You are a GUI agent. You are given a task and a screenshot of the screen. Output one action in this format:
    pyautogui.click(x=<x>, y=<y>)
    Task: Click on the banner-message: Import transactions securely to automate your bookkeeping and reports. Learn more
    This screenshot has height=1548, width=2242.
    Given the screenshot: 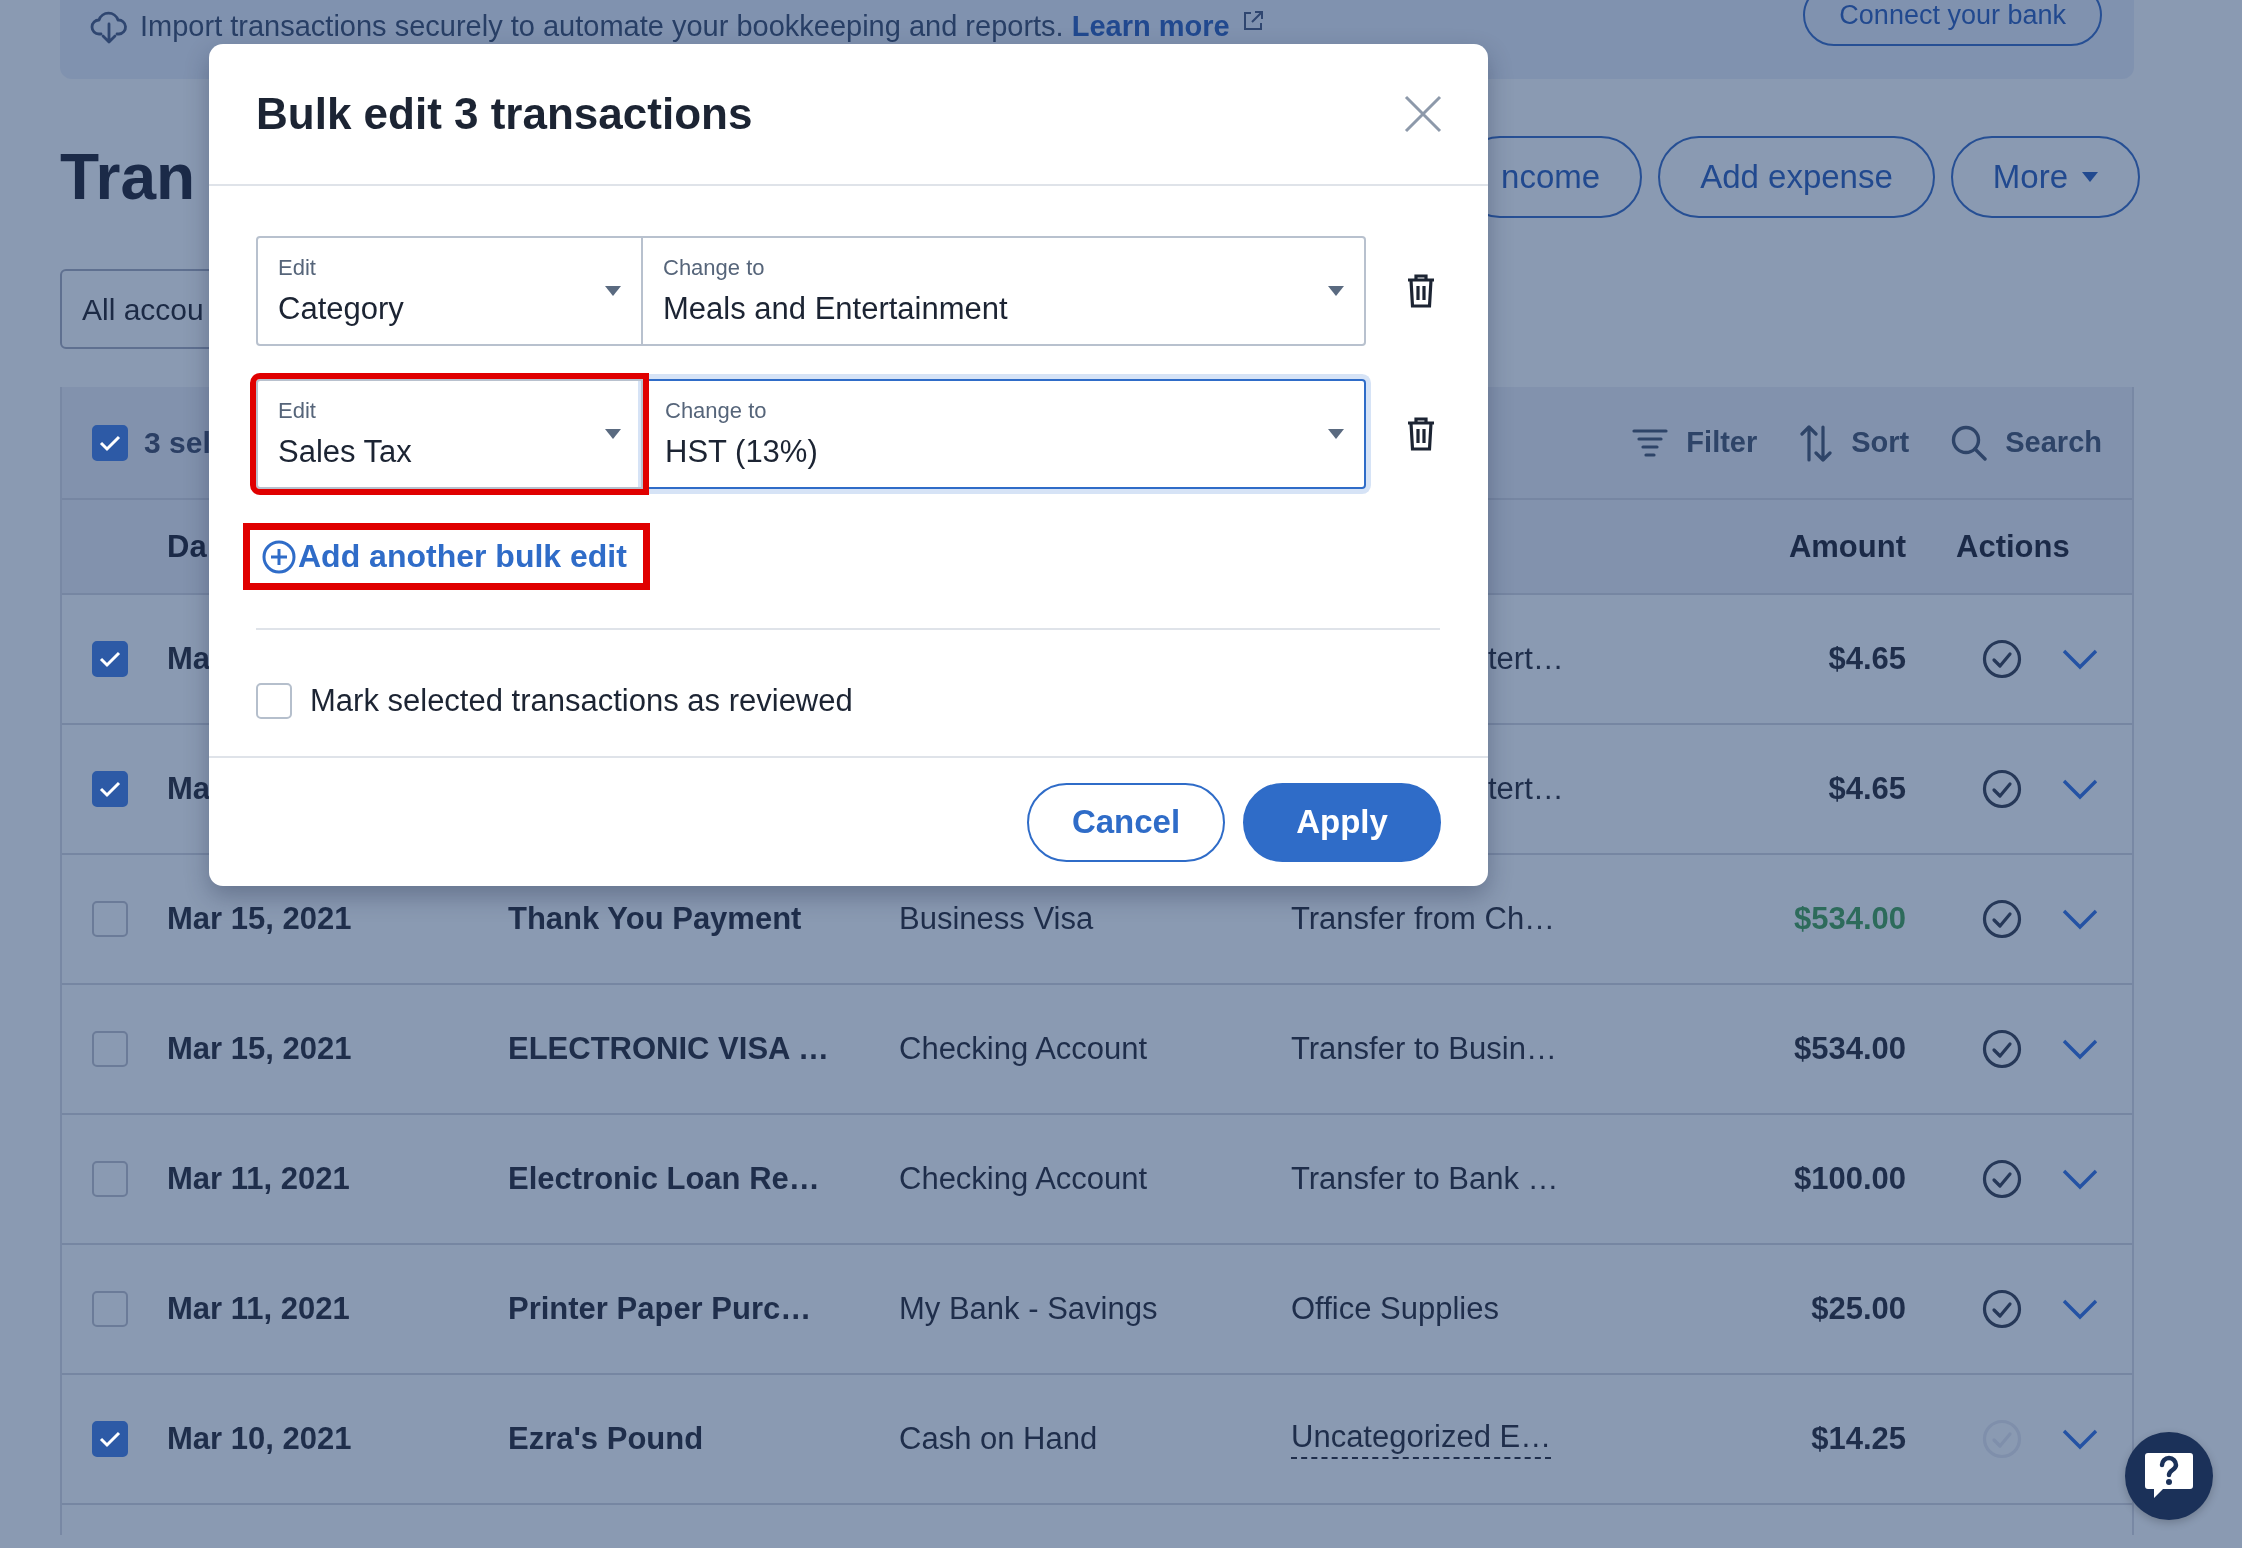 What is the action you would take?
    pyautogui.click(x=685, y=26)
    